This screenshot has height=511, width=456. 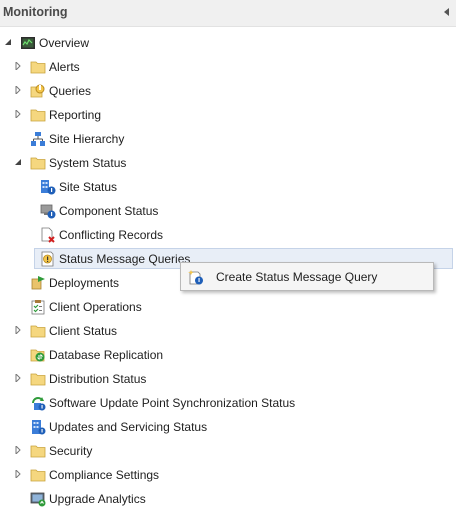 What do you see at coordinates (64, 43) in the screenshot?
I see `tree-item-label: Overview` at bounding box center [64, 43].